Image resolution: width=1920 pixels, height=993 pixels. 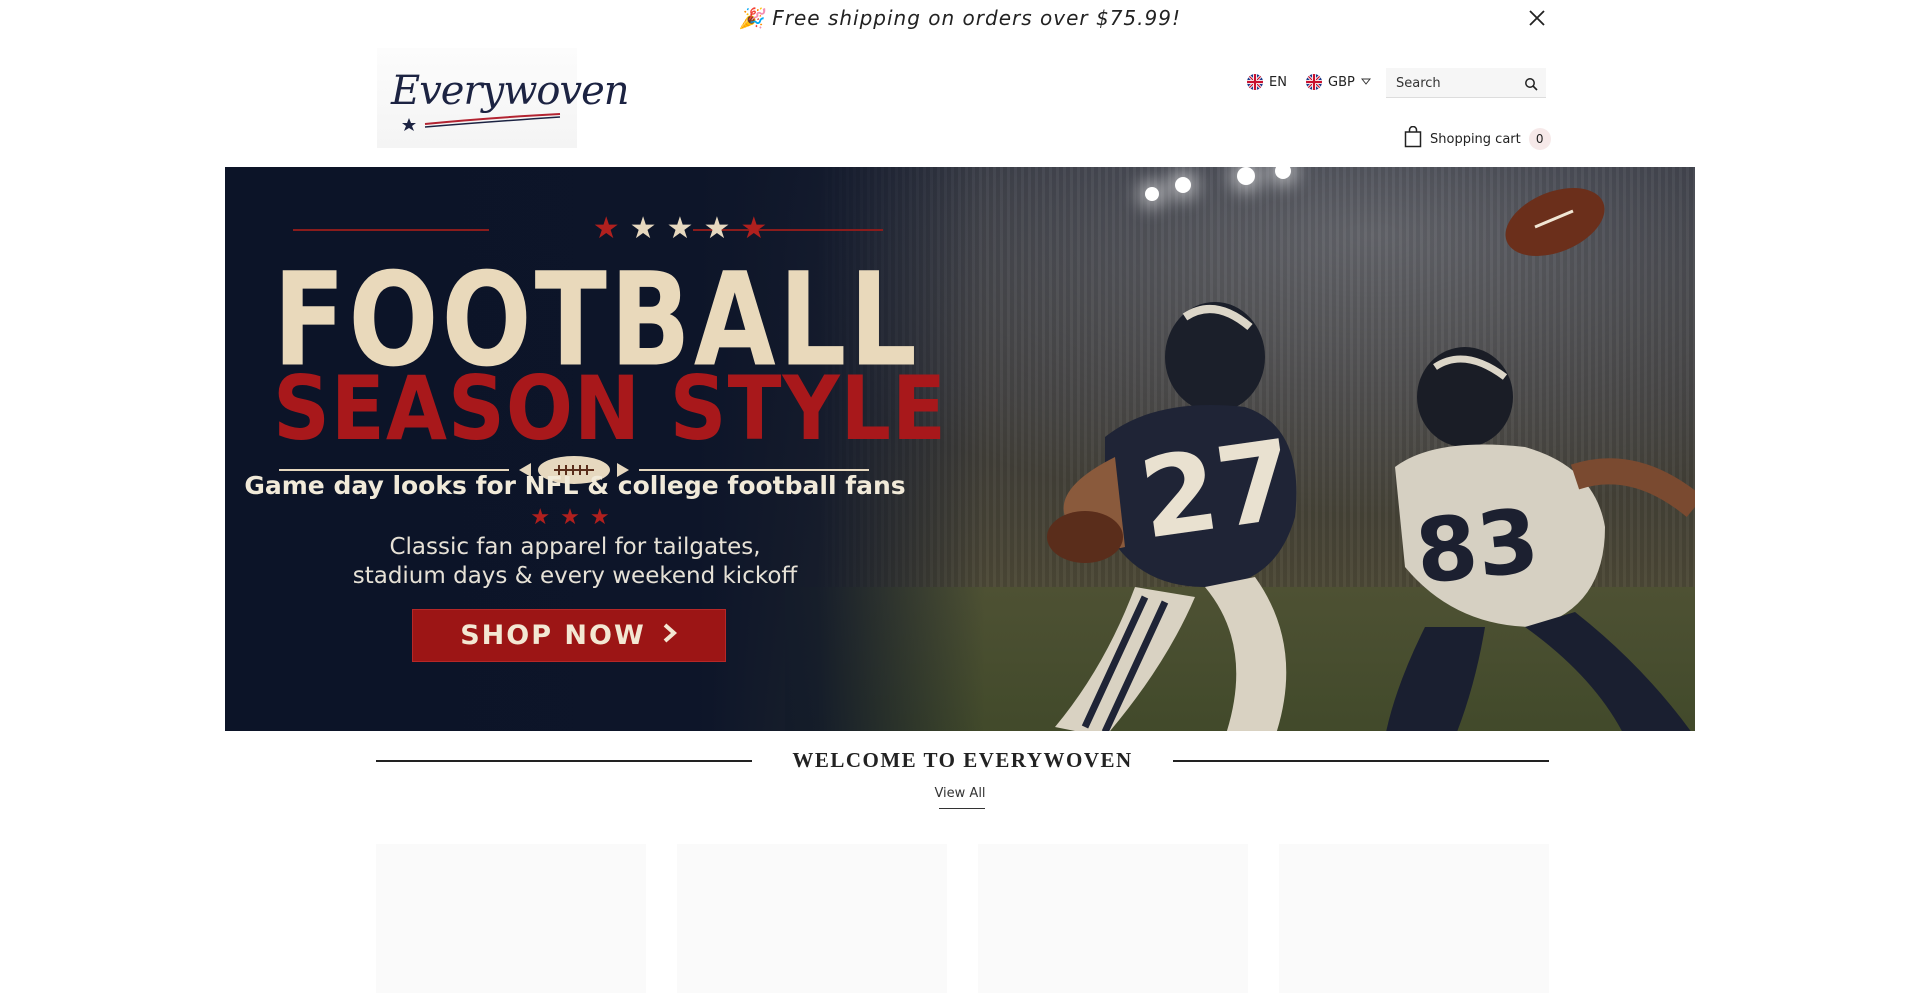 I want to click on view-all-link: View All, so click(x=960, y=793).